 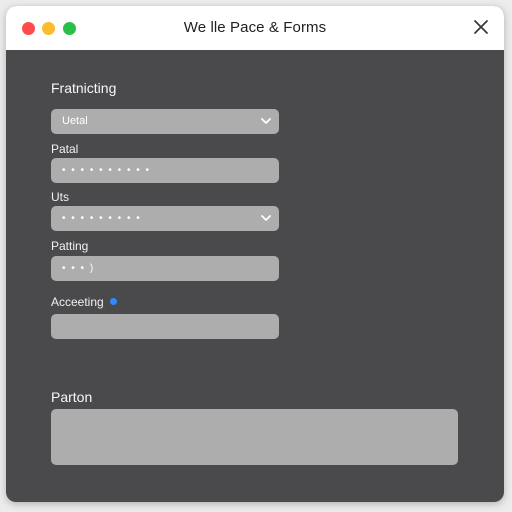 I want to click on uts-select: • • • • • • • • •, so click(x=165, y=218).